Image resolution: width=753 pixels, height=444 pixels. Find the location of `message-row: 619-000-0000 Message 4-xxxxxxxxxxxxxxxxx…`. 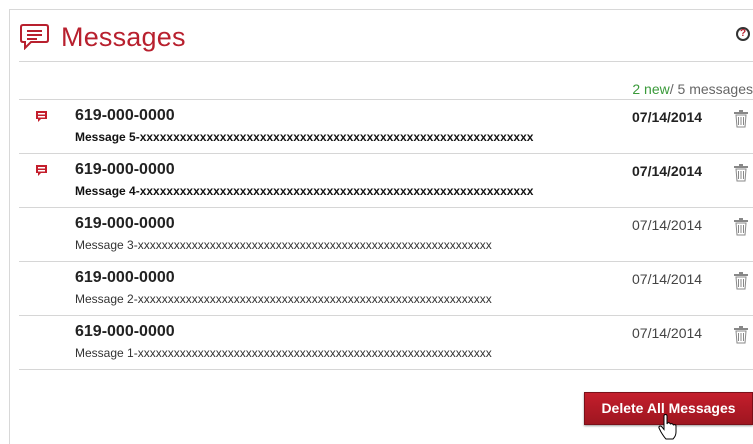

message-row: 619-000-0000 Message 4-xxxxxxxxxxxxxxxxx… is located at coordinates (386, 181).